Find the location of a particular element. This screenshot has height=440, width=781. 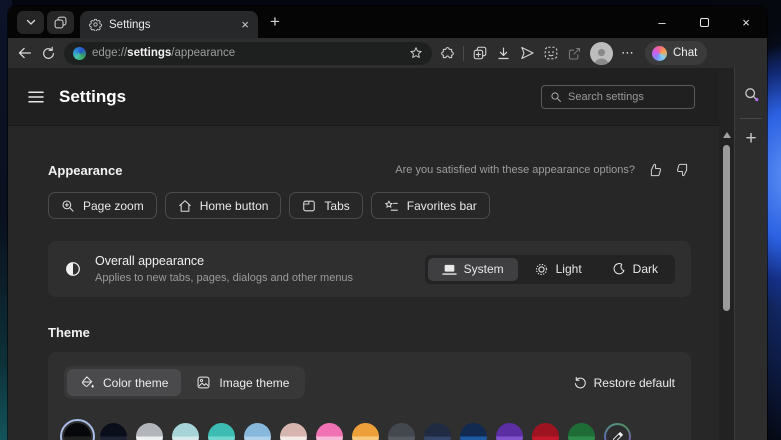

tab-icon is located at coordinates (309, 206).